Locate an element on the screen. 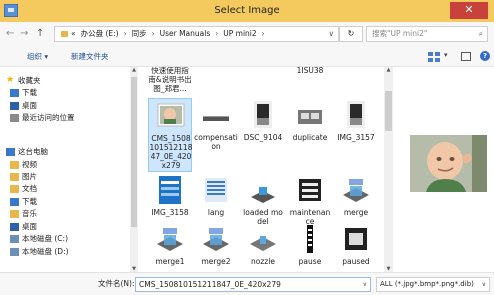 Image resolution: width=494 pixels, height=295 pixels. sidebar-item-label: 图片 is located at coordinates (29, 176).